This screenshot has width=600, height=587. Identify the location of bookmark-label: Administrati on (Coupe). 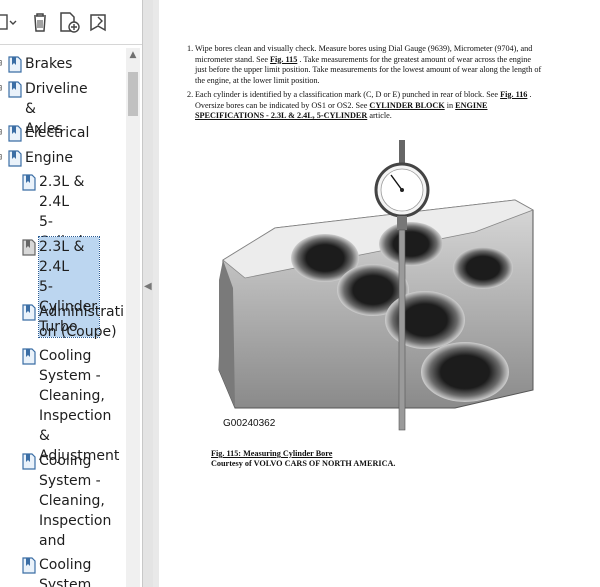
(81, 322).